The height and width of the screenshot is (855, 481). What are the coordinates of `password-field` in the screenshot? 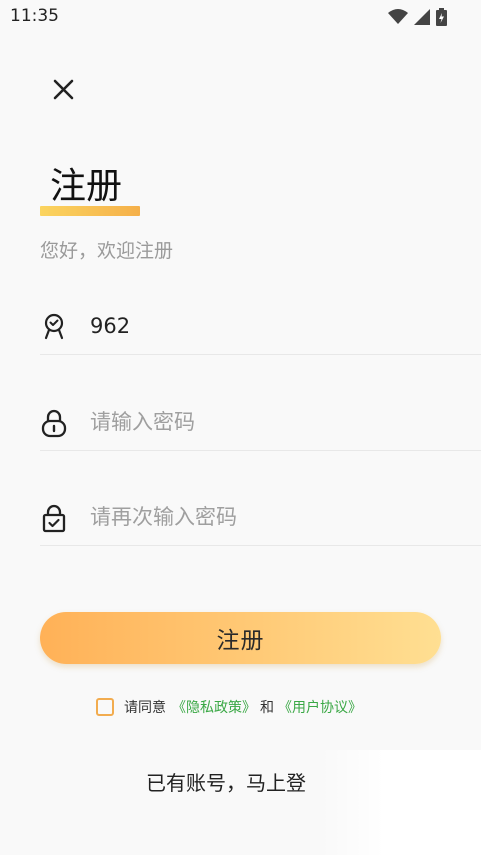 It's located at (260, 422).